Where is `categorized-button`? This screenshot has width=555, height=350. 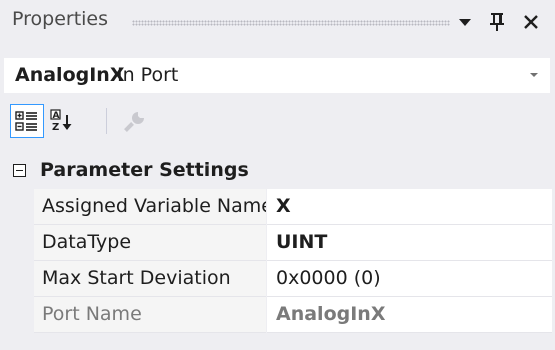
categorized-button is located at coordinates (27, 121).